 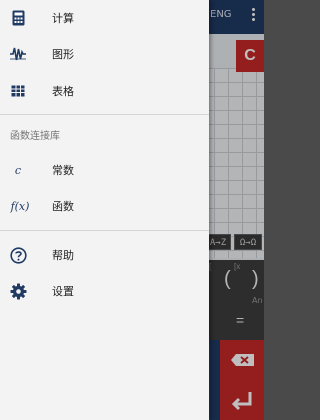 What do you see at coordinates (104, 18) in the screenshot?
I see `drawer-item-calculate: 计算` at bounding box center [104, 18].